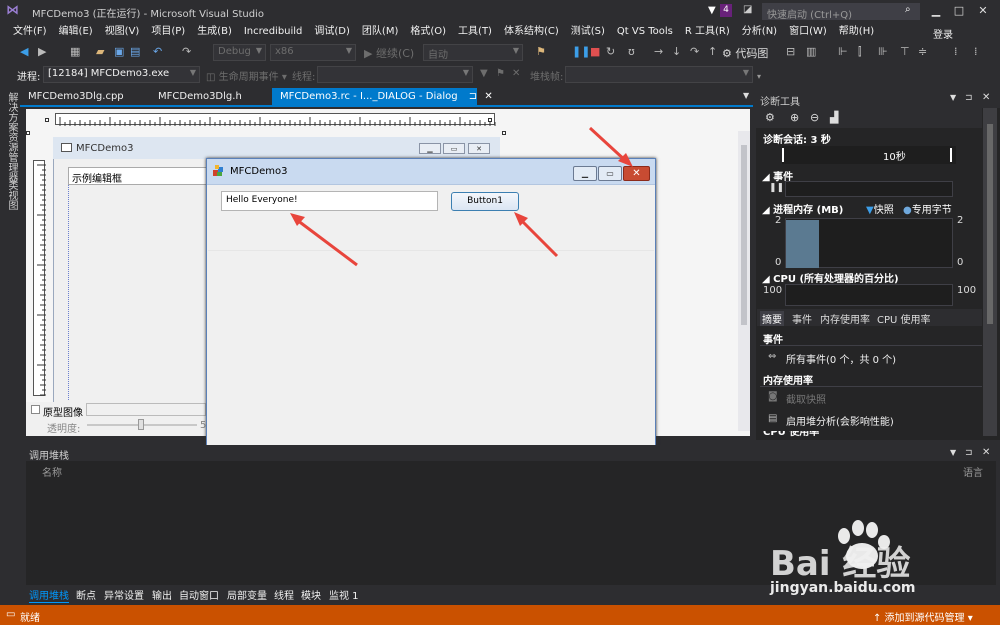 The height and width of the screenshot is (625, 1000). What do you see at coordinates (511, 453) in the screenshot?
I see `call-stack-titlebar` at bounding box center [511, 453].